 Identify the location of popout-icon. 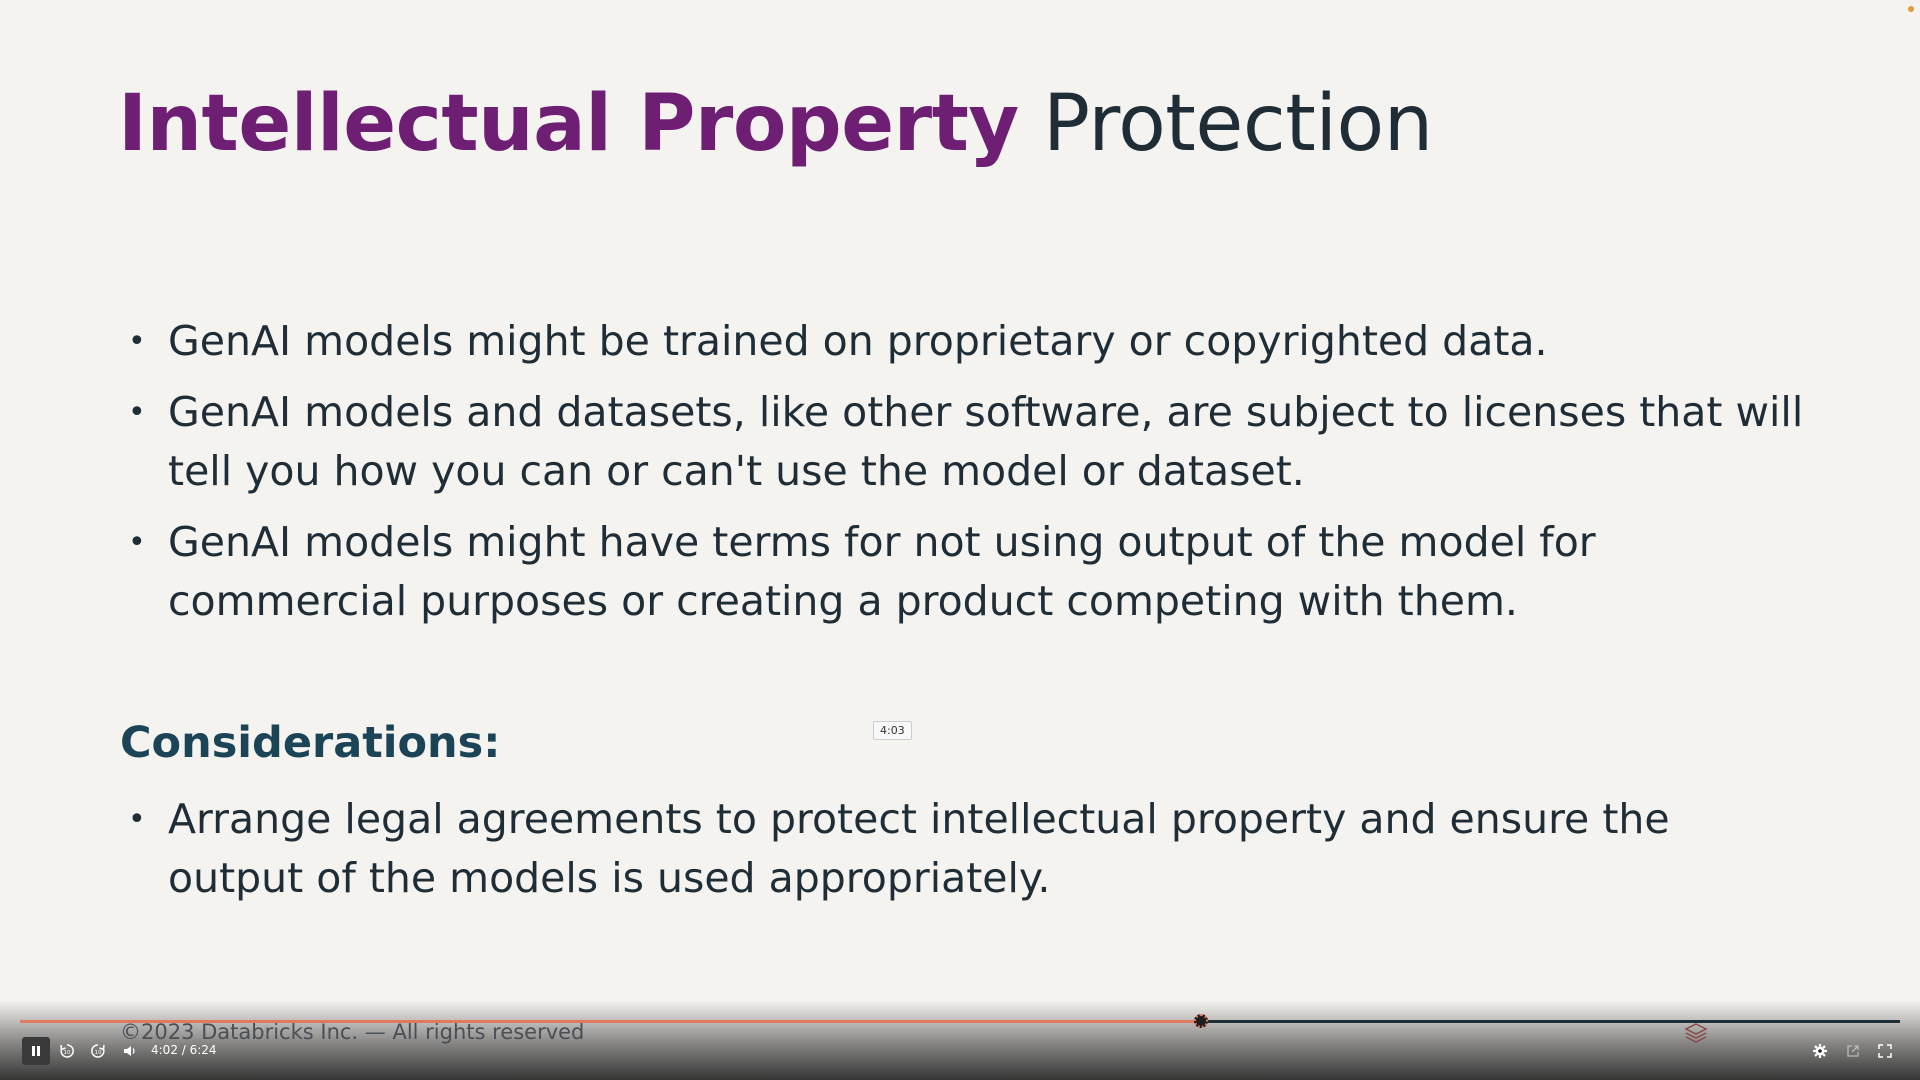
(1853, 1051).